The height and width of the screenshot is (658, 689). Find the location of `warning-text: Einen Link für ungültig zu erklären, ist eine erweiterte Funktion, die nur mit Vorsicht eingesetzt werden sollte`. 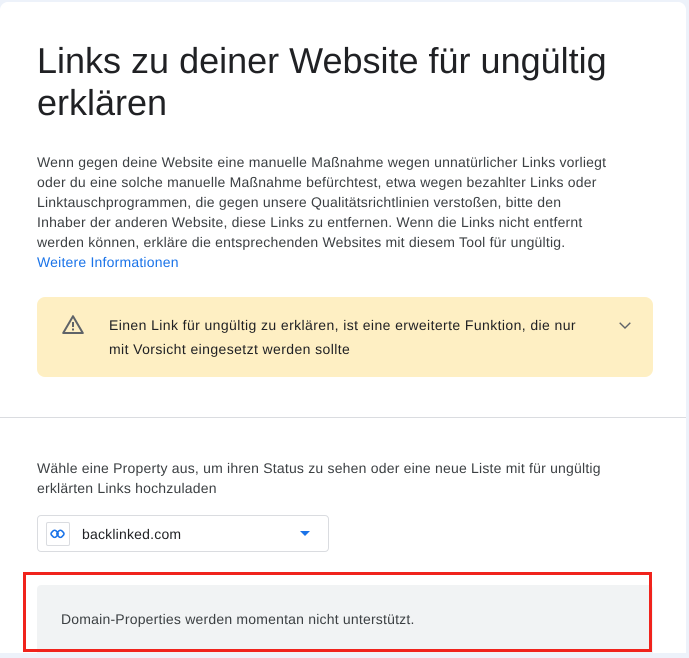

warning-text: Einen Link für ungültig zu erklären, ist eine erweiterte Funktion, die nur mit Vorsicht eingesetzt werden sollte is located at coordinates (343, 337).